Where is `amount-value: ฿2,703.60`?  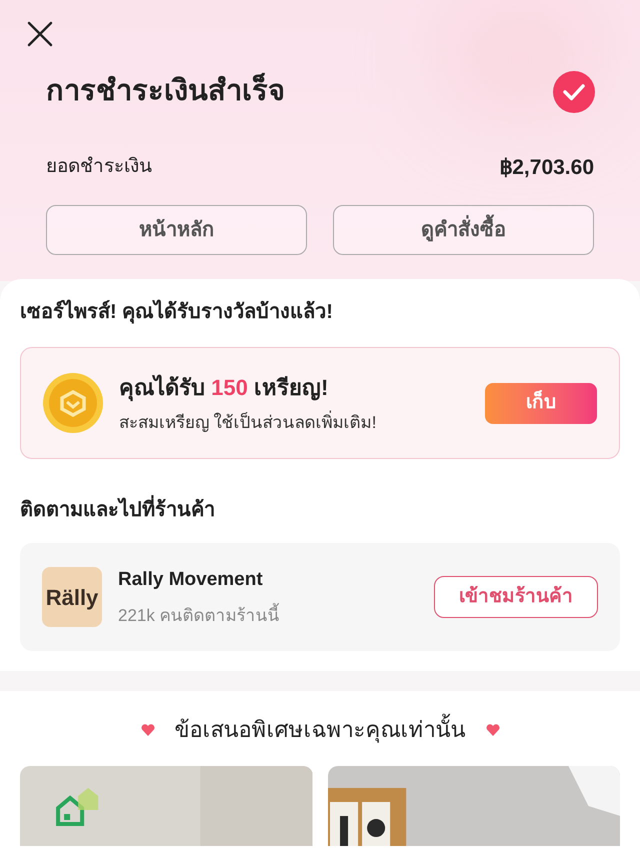 amount-value: ฿2,703.60 is located at coordinates (546, 167).